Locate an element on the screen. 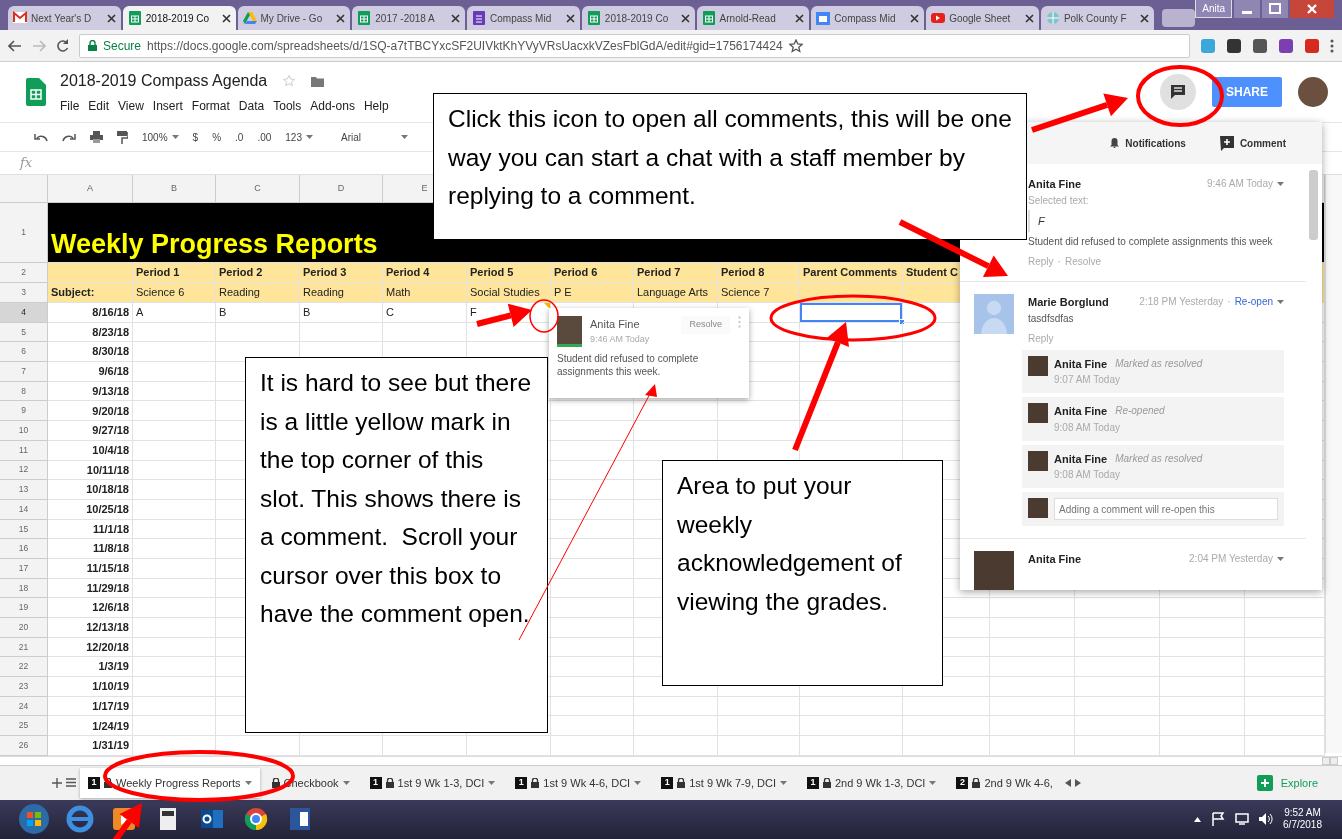  row-number: 17 is located at coordinates (24, 568).